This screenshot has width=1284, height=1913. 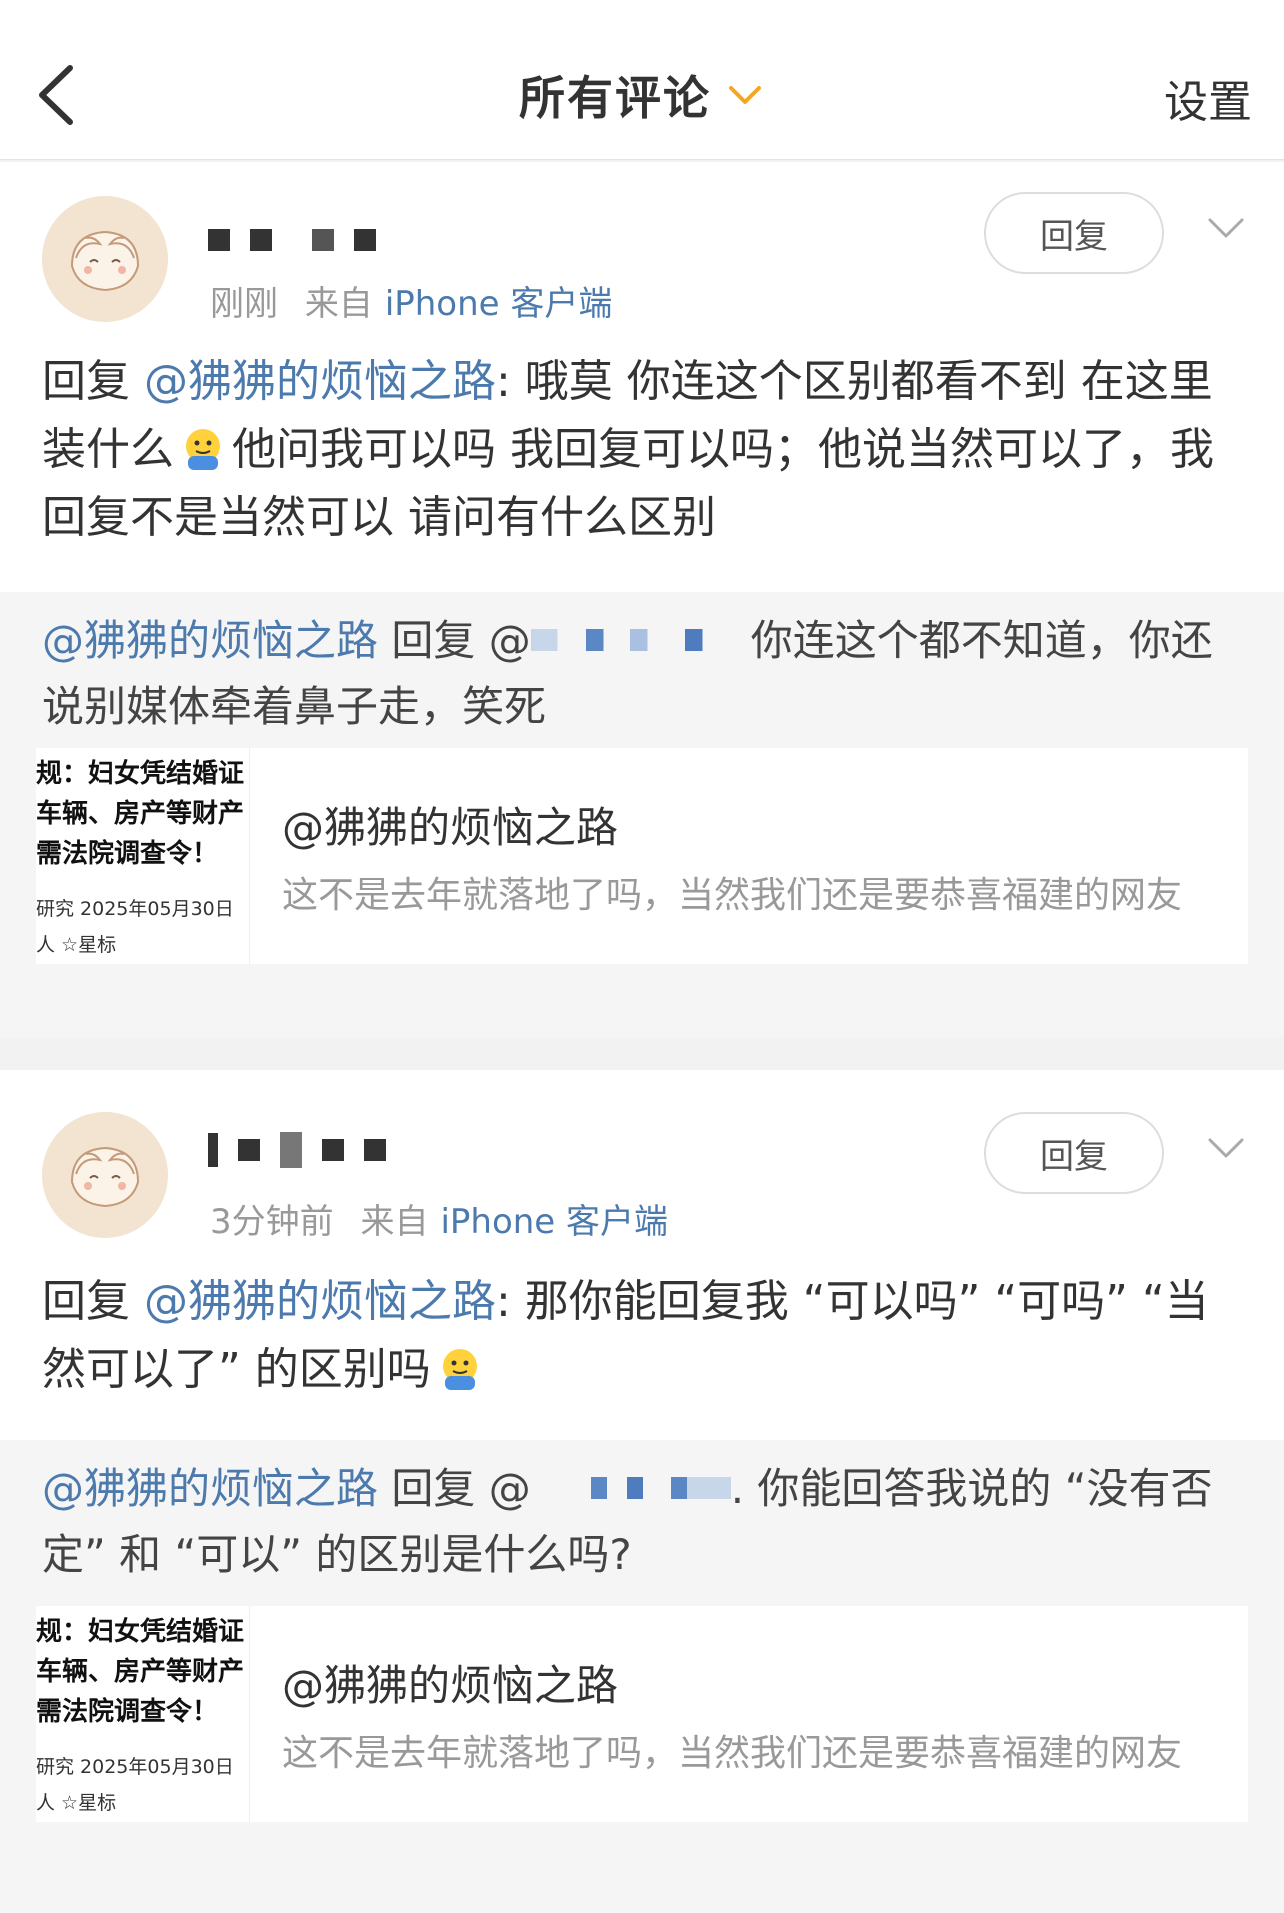 What do you see at coordinates (244, 304) in the screenshot?
I see `comment-time: 刚刚` at bounding box center [244, 304].